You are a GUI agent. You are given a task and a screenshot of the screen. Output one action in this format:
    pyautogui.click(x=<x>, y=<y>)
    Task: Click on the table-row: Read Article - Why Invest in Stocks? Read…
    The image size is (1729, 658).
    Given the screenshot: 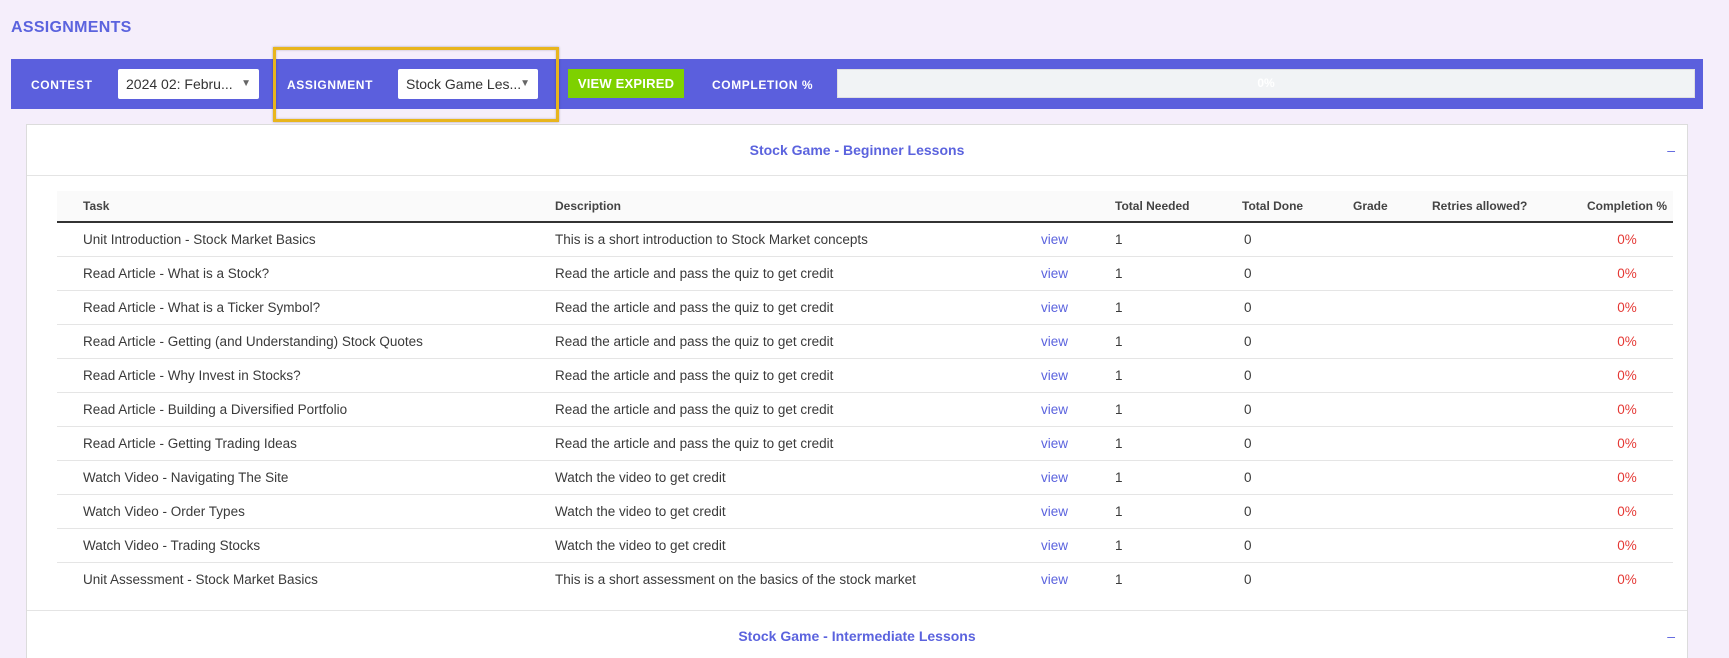 What is the action you would take?
    pyautogui.click(x=865, y=375)
    